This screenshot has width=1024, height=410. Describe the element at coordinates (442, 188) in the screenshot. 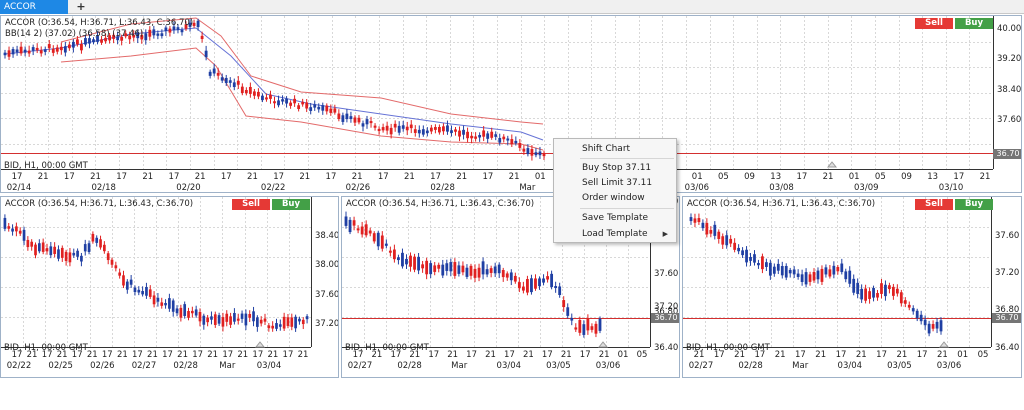

I see `x-date-tick-label: 02/28` at that location.